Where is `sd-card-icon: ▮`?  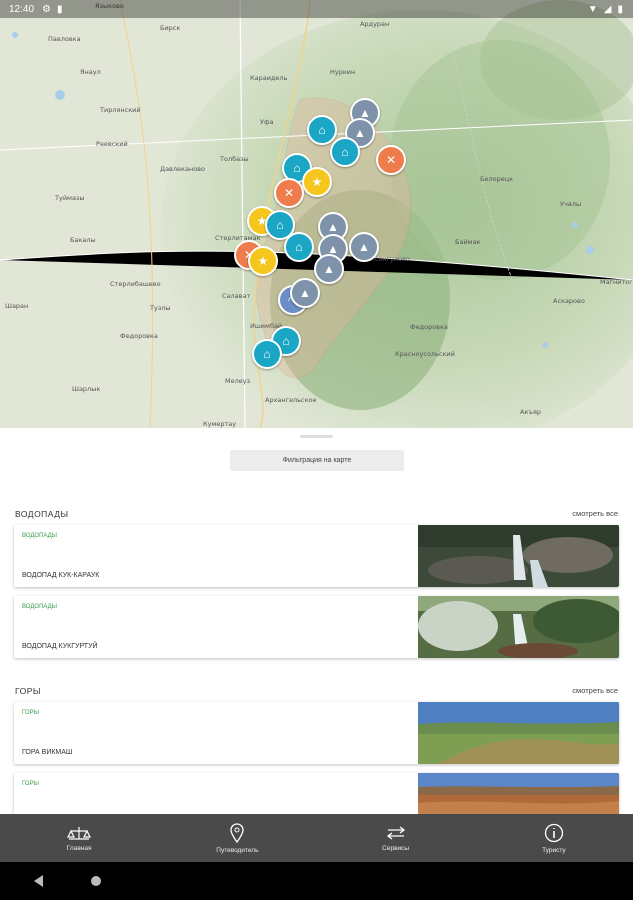 sd-card-icon: ▮ is located at coordinates (60, 9).